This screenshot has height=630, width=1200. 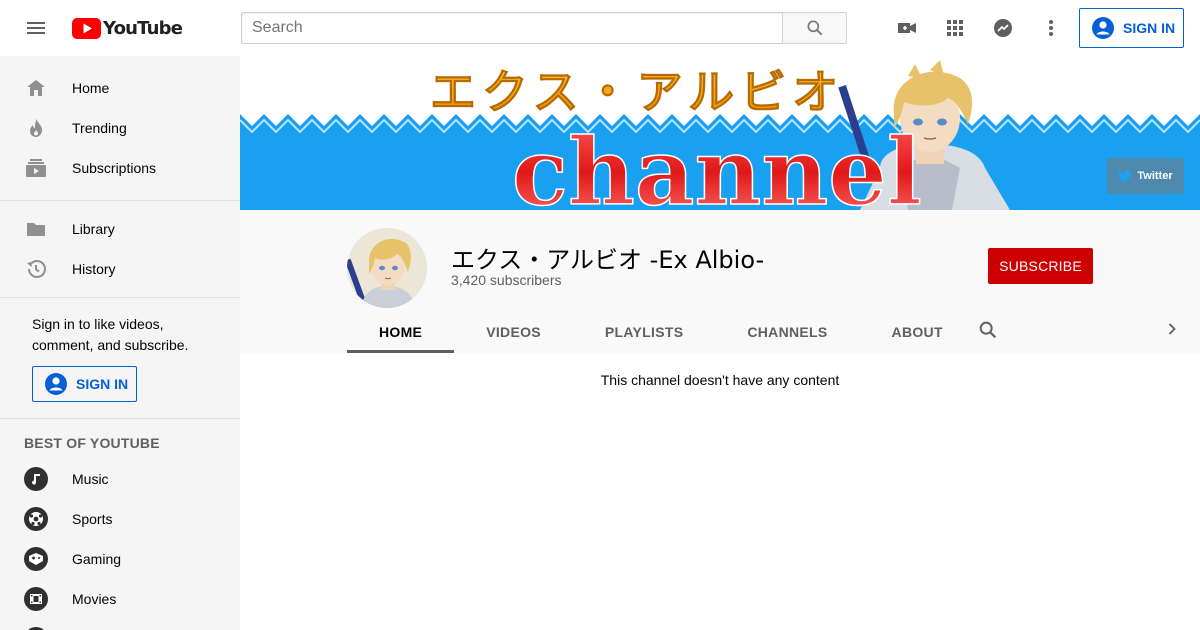 I want to click on channel-tabs: HOME VIDEOS PLAYLISTS CHANNELS ABOUT, so click(x=661, y=331).